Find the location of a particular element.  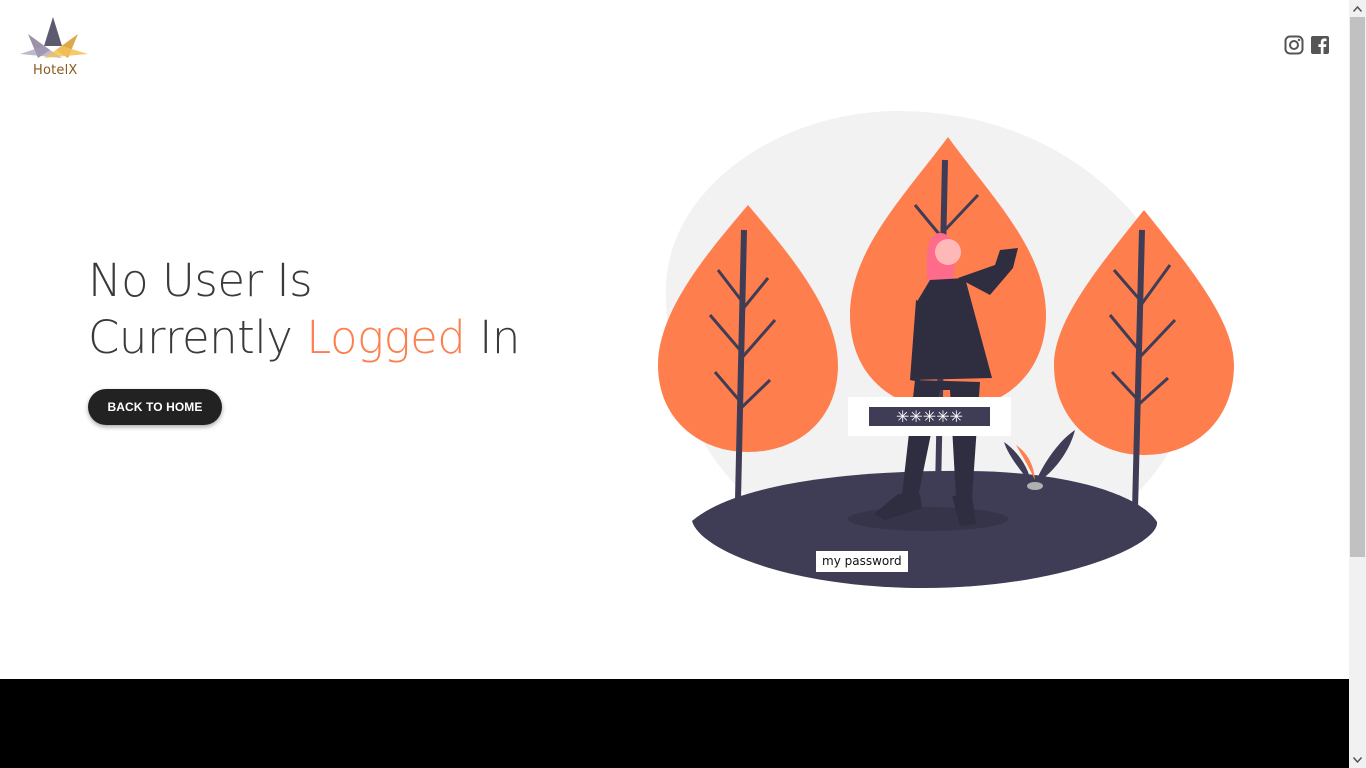

title-line-2-prefix: Currently is located at coordinates (197, 337).